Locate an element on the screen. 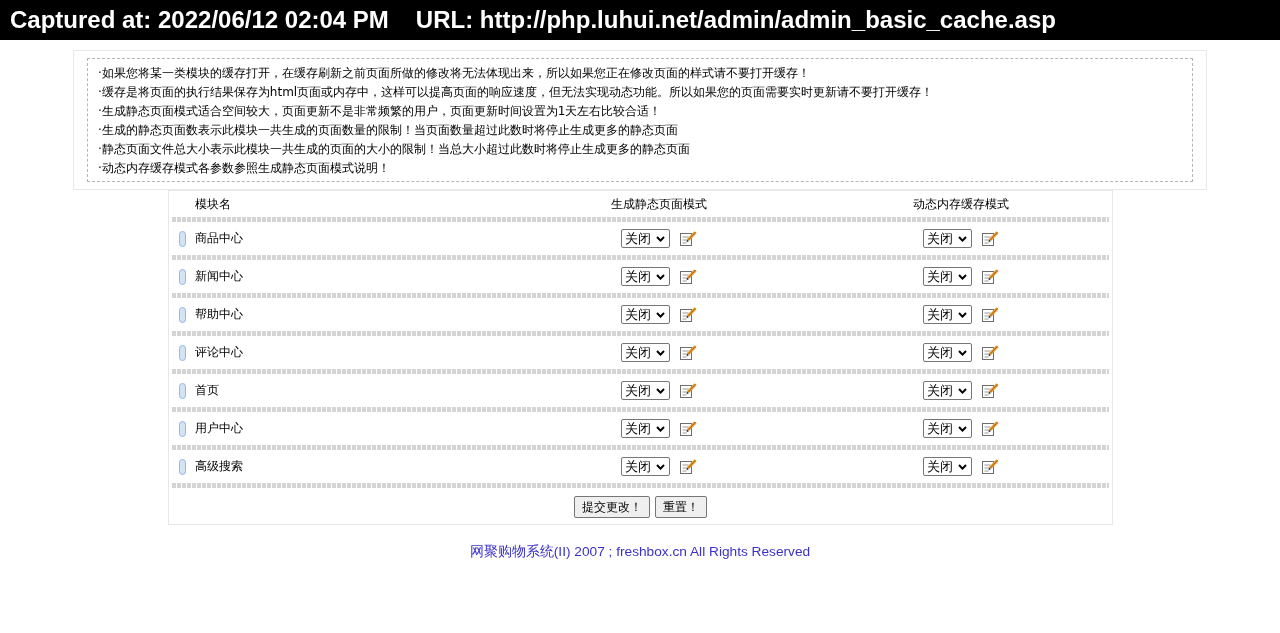 The width and height of the screenshot is (1280, 633). module-name: 用户中心 is located at coordinates (219, 428).